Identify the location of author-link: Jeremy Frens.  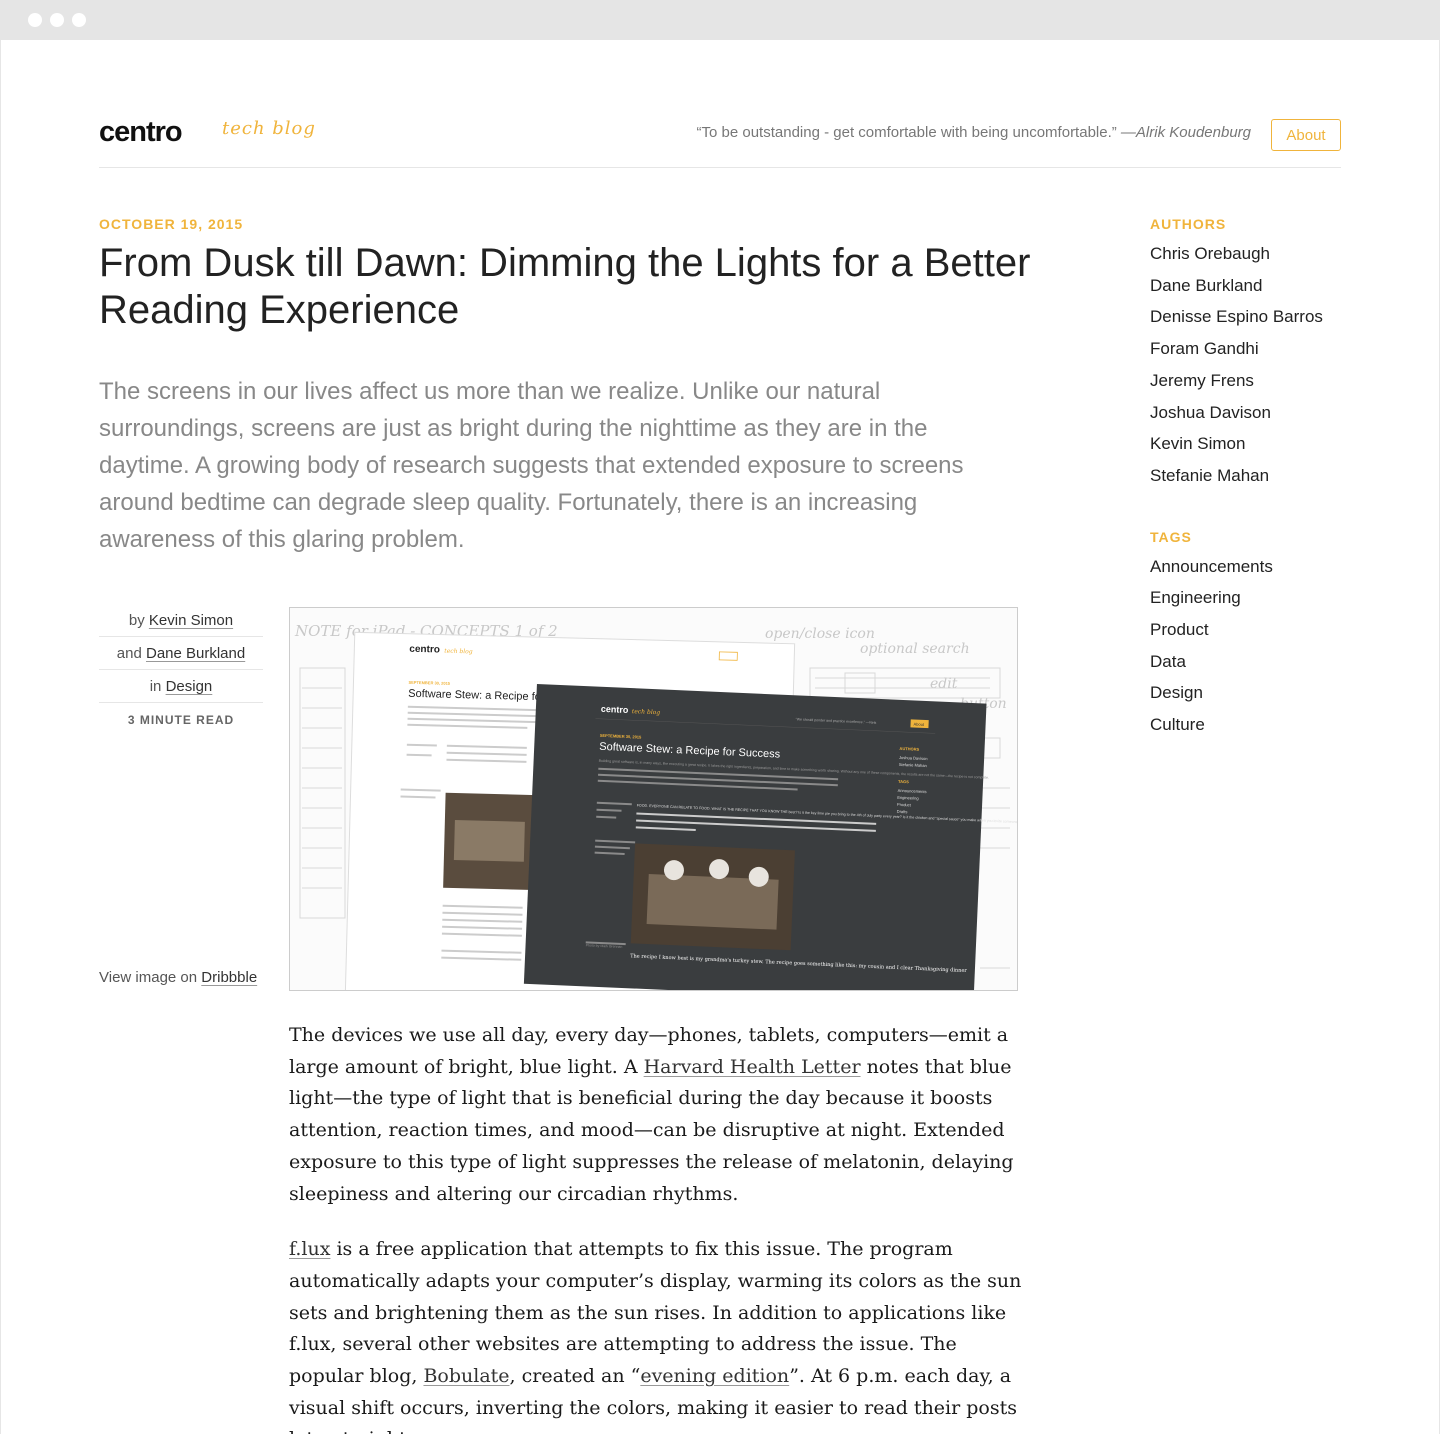
(1265, 381).